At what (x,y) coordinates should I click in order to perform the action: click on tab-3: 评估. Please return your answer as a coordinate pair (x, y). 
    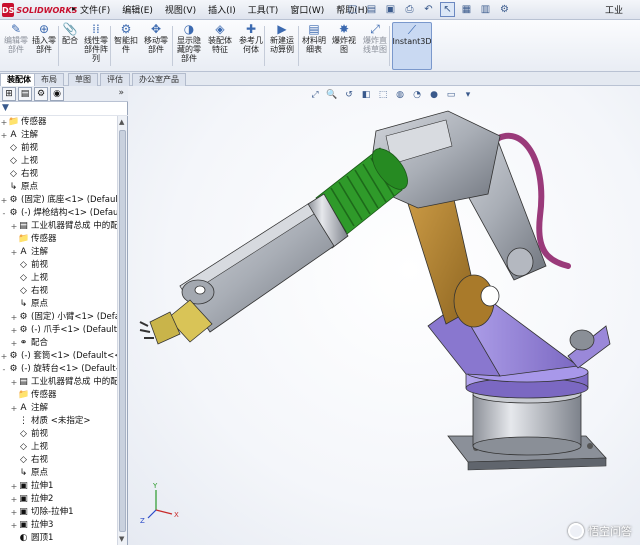
    Looking at the image, I should click on (115, 79).